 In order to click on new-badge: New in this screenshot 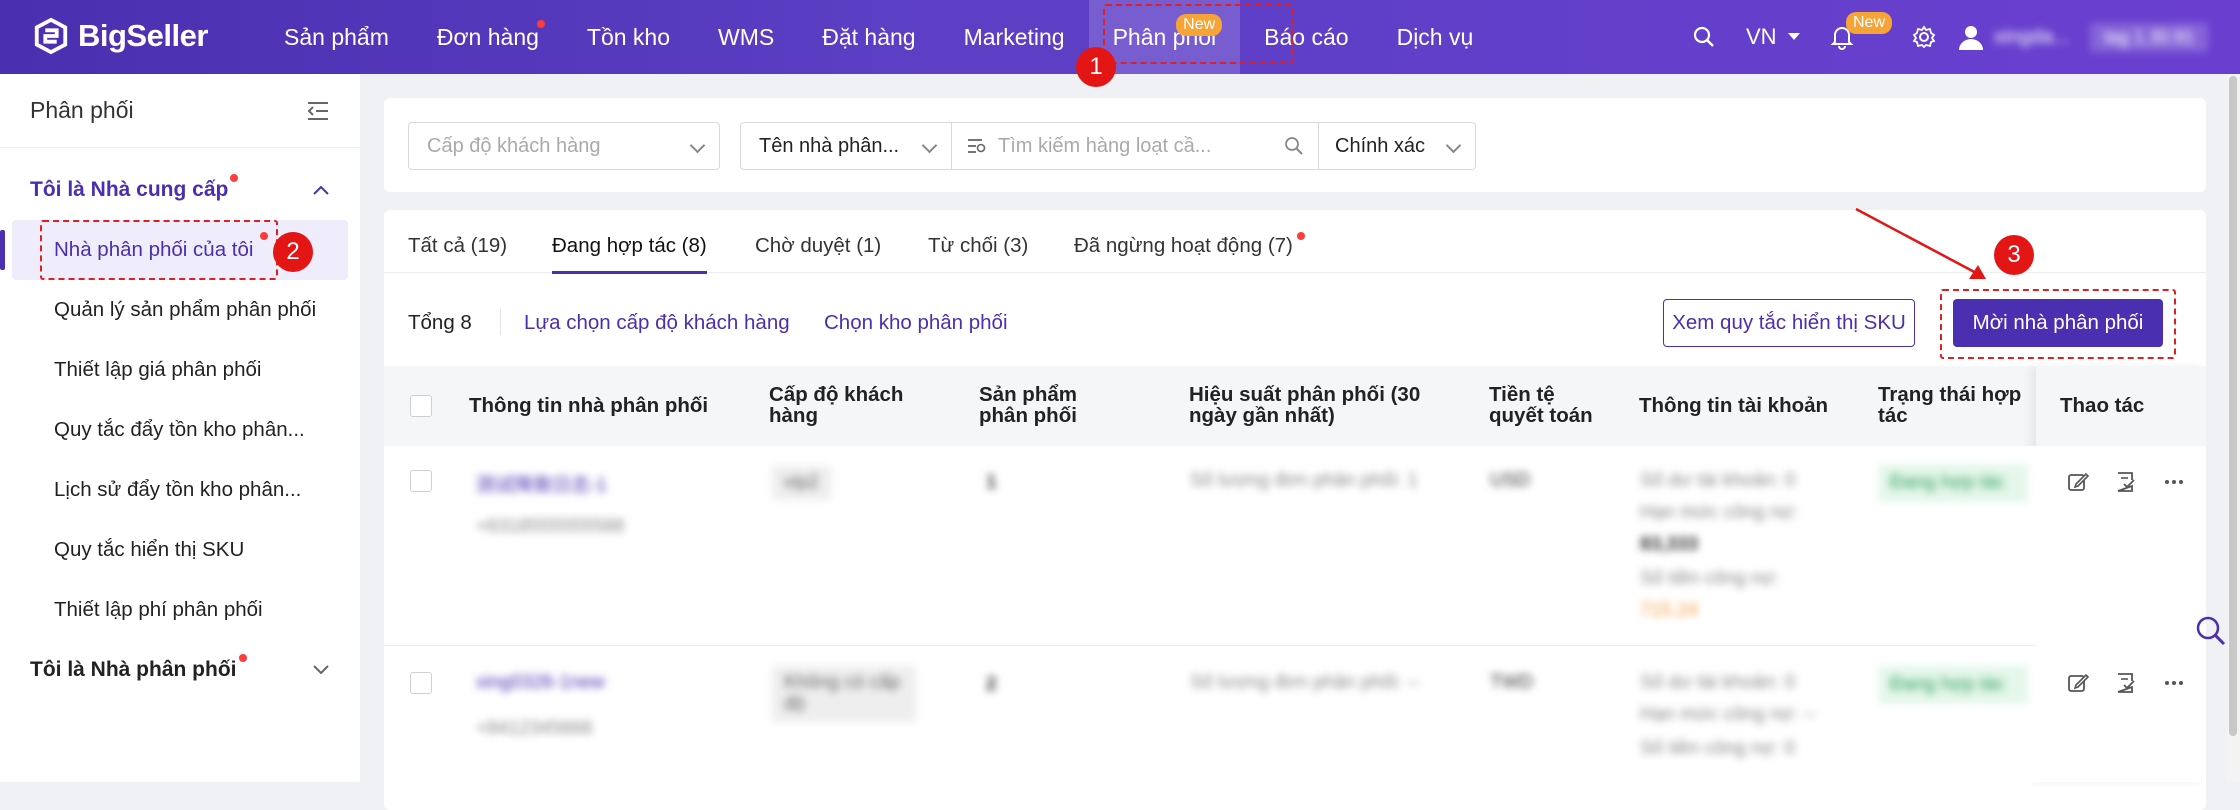, I will do `click(1199, 25)`.